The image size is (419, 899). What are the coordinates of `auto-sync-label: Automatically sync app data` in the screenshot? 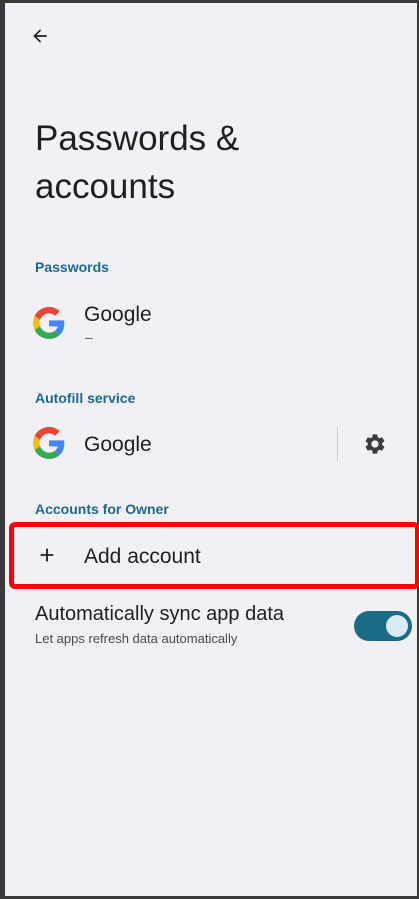 It's located at (160, 614).